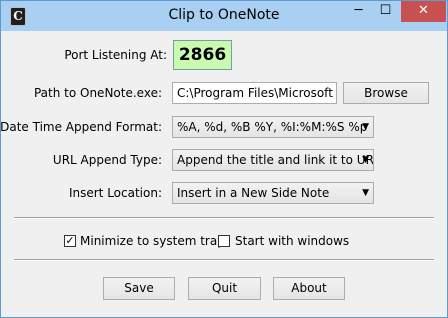 Image resolution: width=448 pixels, height=318 pixels. I want to click on browse-button: Browse, so click(386, 93).